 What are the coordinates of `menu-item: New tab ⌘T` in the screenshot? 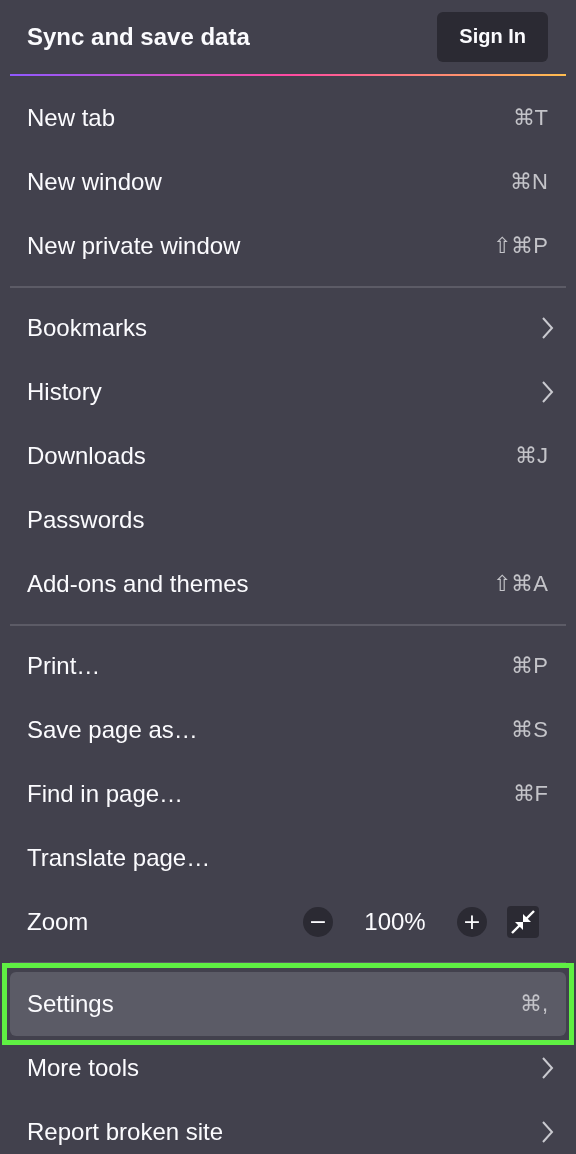 It's located at (288, 118).